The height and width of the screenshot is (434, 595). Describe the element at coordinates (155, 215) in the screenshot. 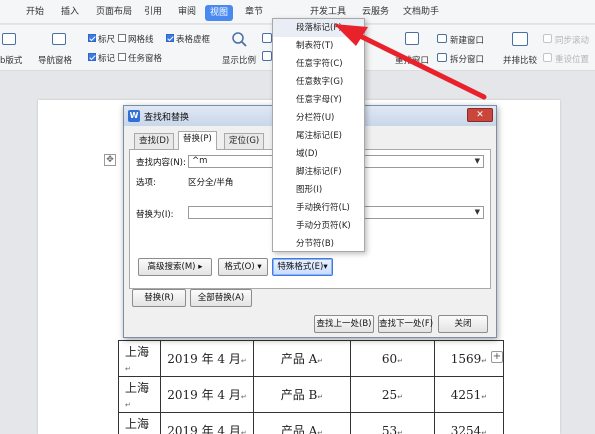

I see `replace-with-label: 替换为(I):` at that location.